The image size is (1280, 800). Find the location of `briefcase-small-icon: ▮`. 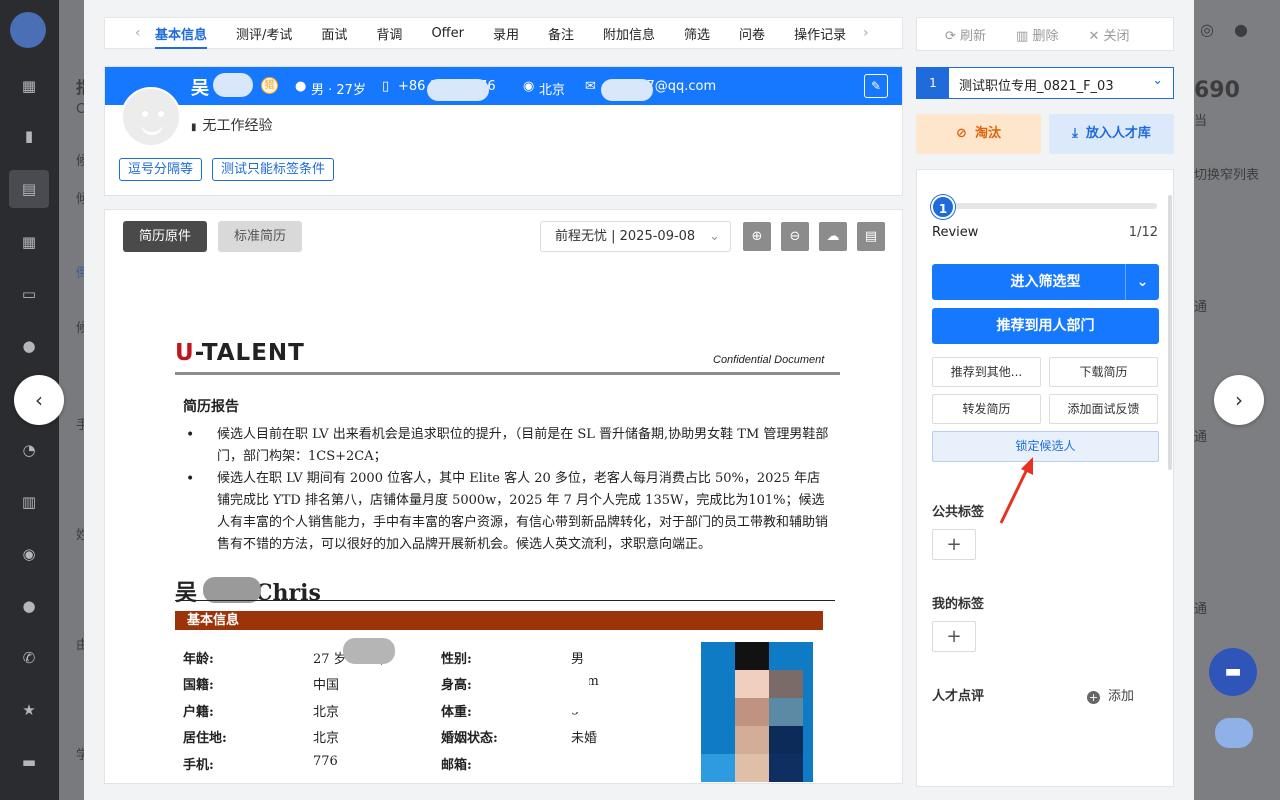

briefcase-small-icon: ▮ is located at coordinates (194, 127).